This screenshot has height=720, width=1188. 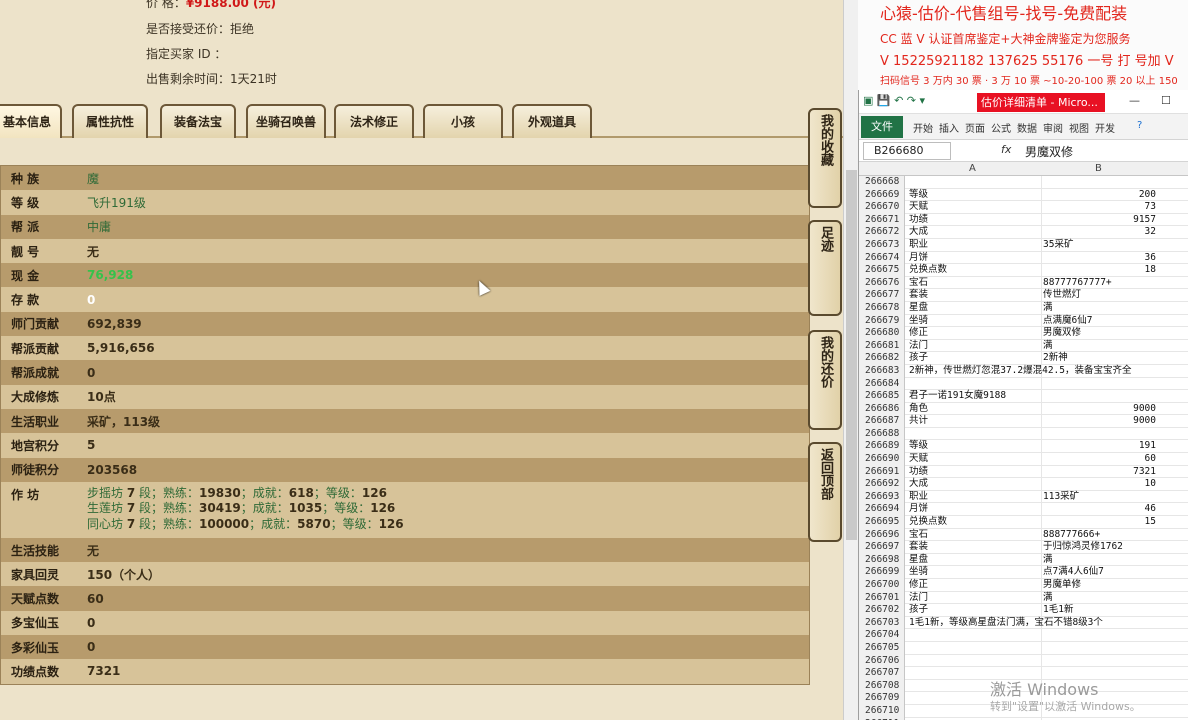 What do you see at coordinates (1105, 127) in the screenshot?
I see `tab-developer: 开发` at bounding box center [1105, 127].